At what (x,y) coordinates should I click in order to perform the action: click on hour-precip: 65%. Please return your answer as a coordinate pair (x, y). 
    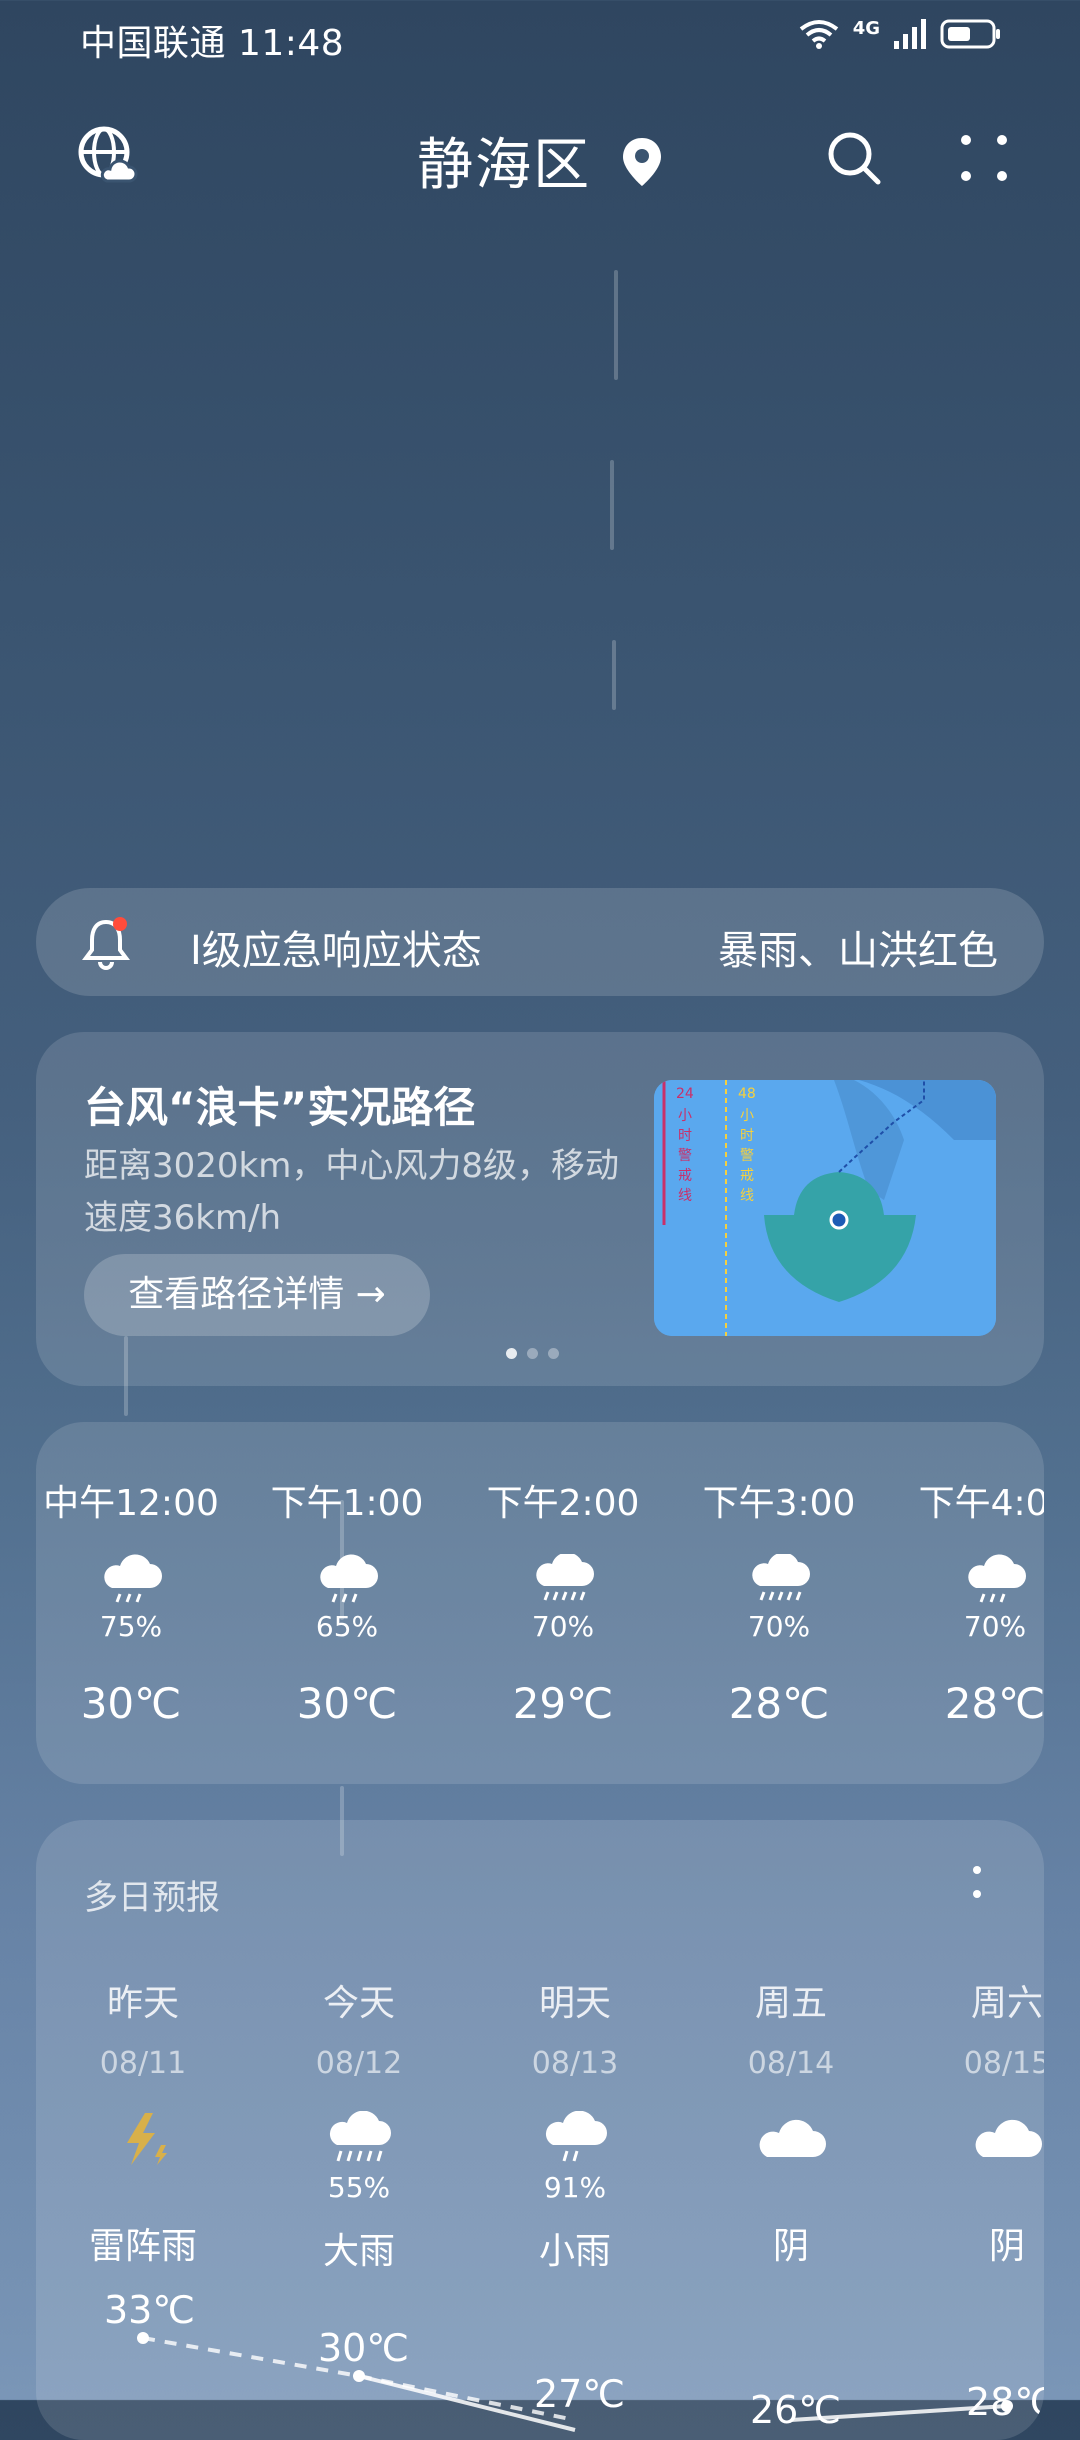
    Looking at the image, I should click on (347, 1626).